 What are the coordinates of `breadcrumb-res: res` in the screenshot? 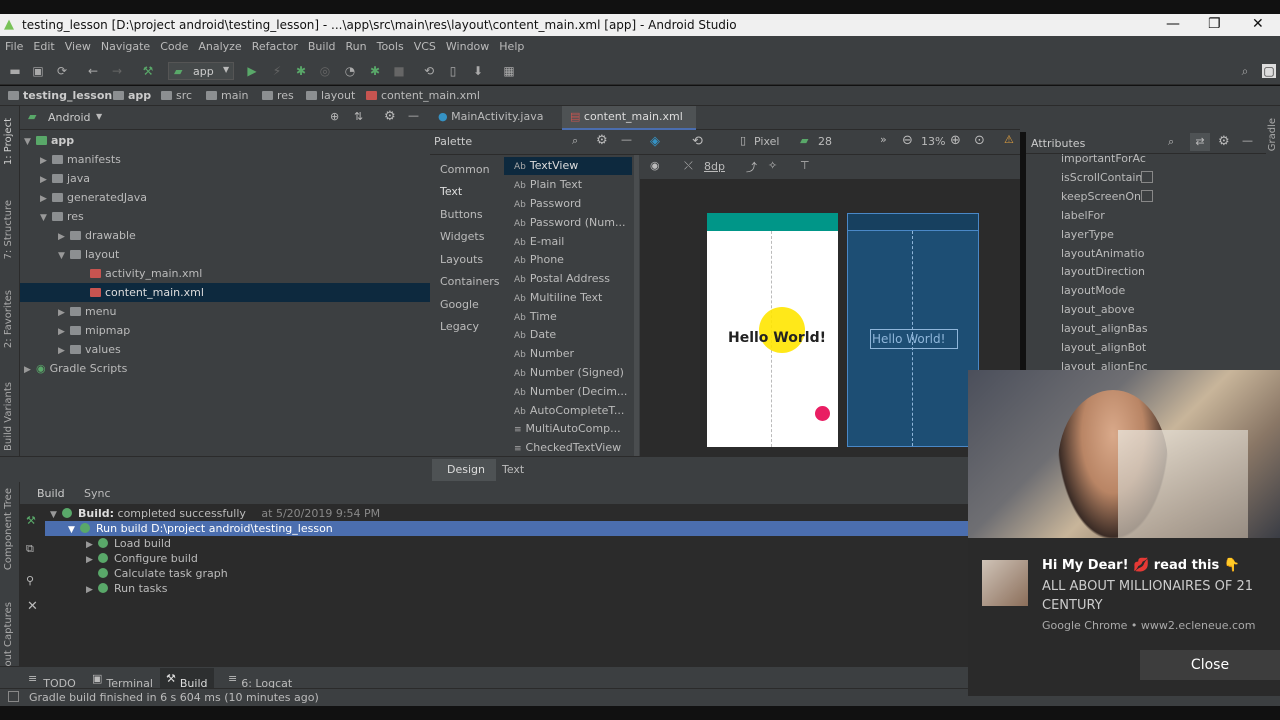 It's located at (278, 95).